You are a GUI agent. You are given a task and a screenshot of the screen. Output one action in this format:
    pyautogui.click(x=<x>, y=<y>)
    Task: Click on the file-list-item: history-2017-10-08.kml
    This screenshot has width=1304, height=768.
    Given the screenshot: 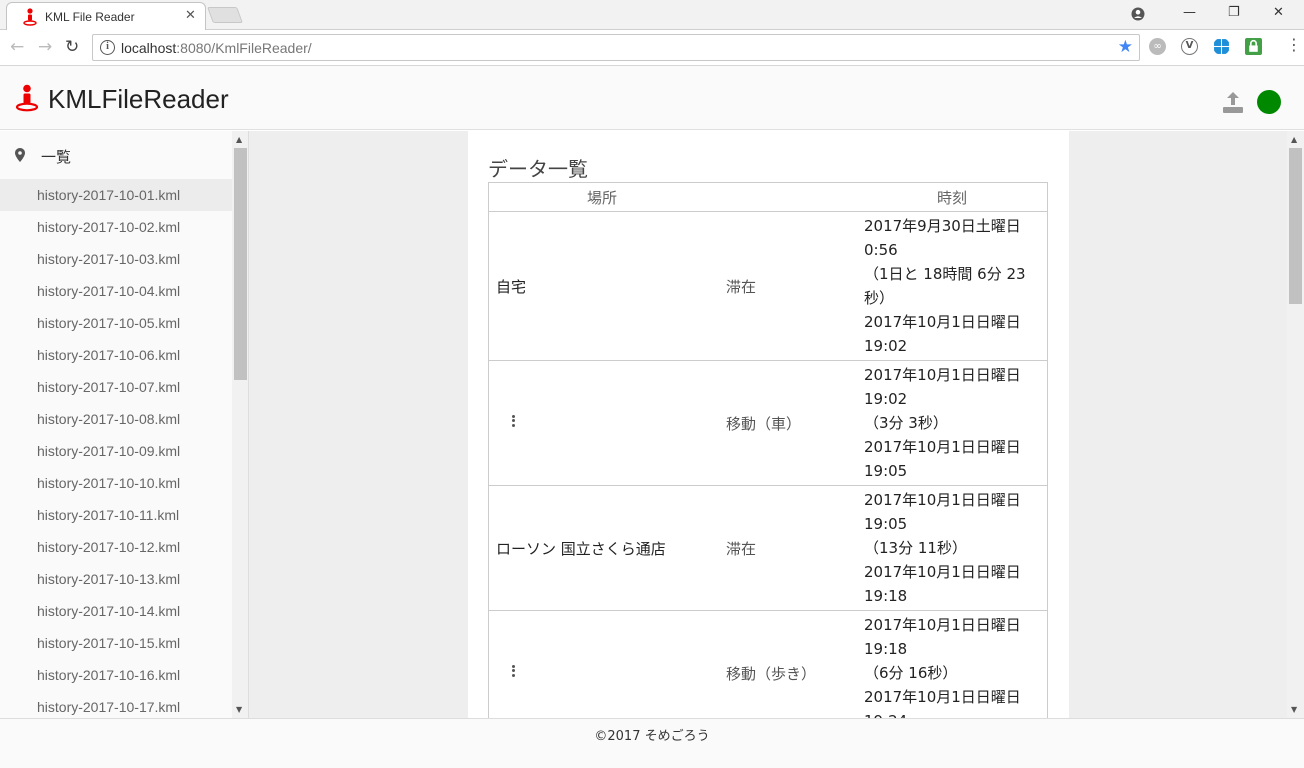 What is the action you would take?
    pyautogui.click(x=116, y=419)
    